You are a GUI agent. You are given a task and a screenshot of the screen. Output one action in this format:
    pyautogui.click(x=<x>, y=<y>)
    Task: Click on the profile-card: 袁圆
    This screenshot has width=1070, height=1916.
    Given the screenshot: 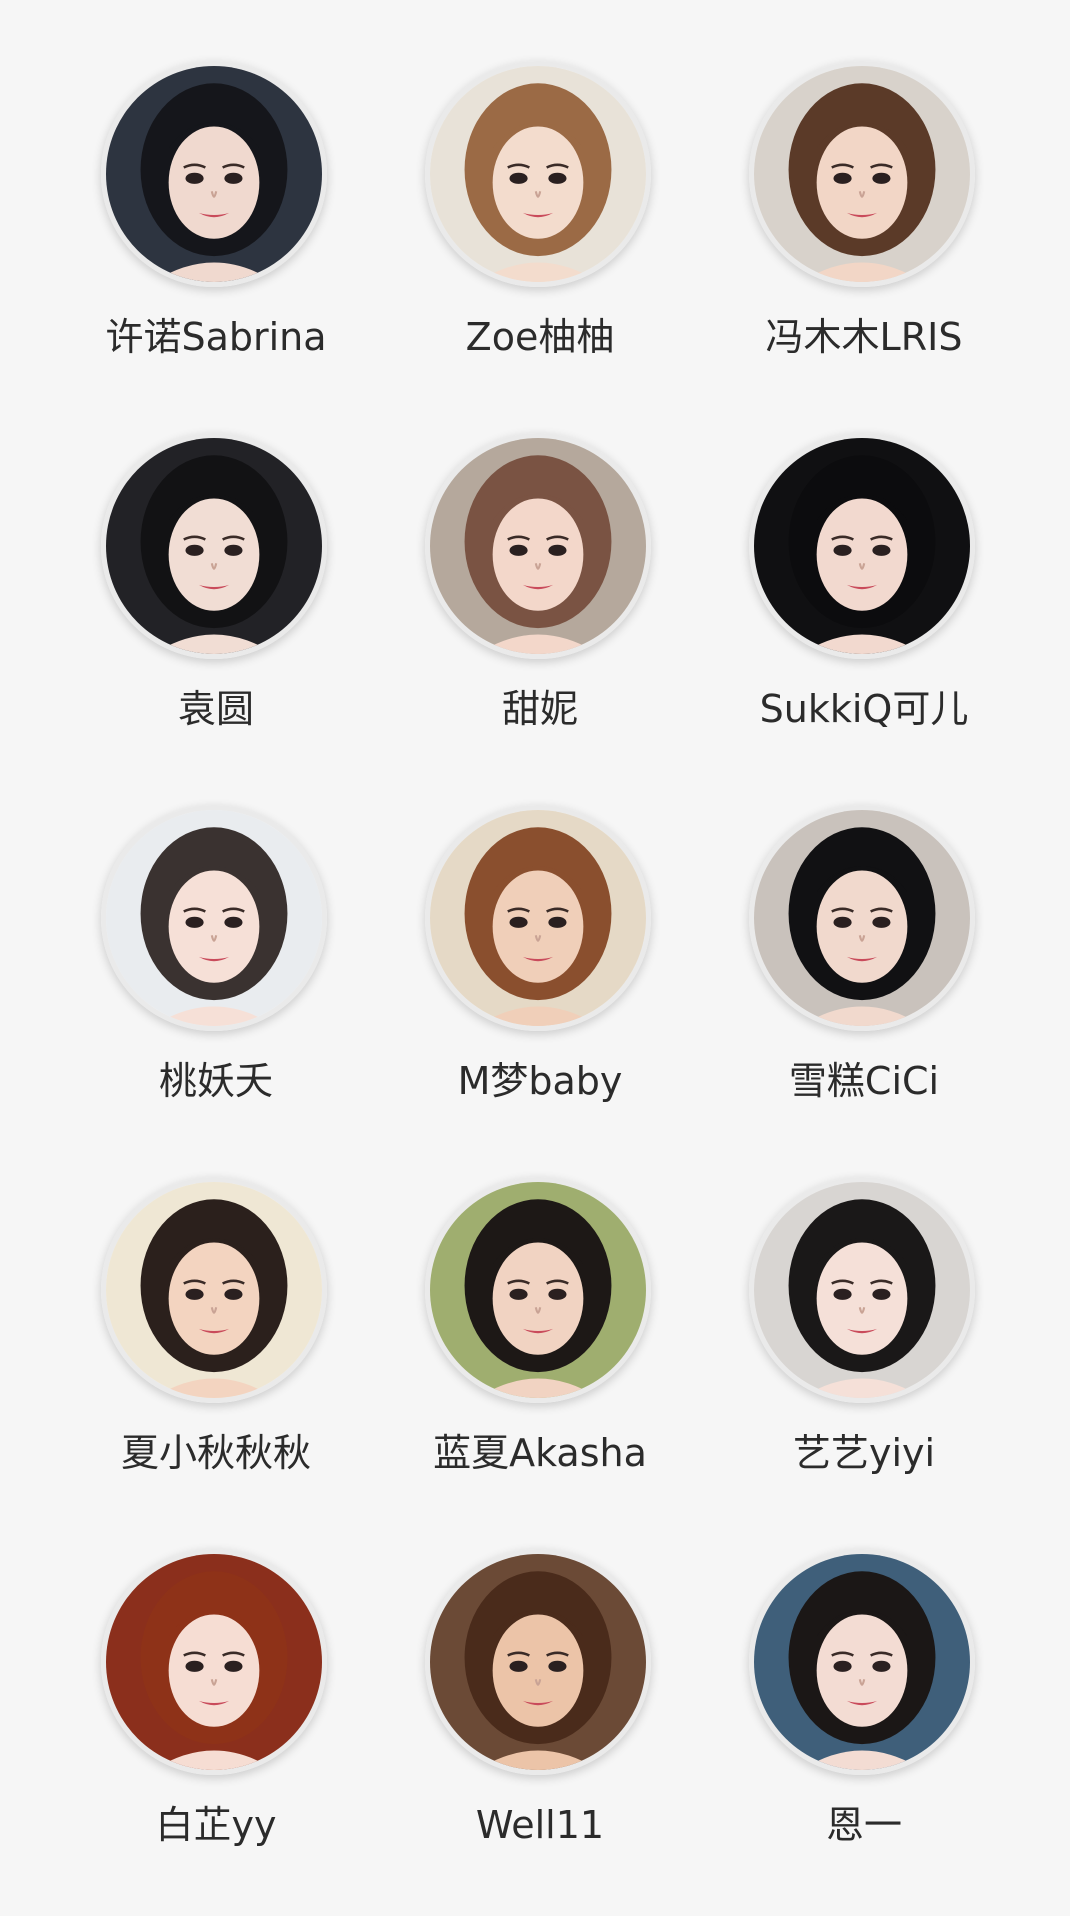 What is the action you would take?
    pyautogui.click(x=216, y=614)
    